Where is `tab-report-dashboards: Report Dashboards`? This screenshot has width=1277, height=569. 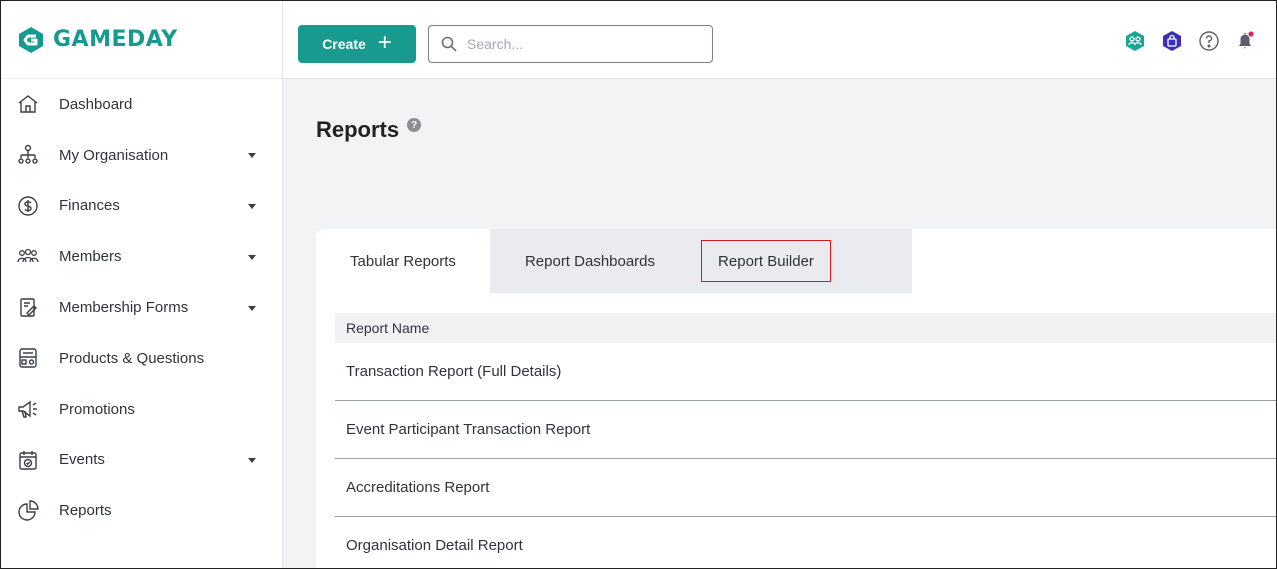
tab-report-dashboards: Report Dashboards is located at coordinates (590, 261).